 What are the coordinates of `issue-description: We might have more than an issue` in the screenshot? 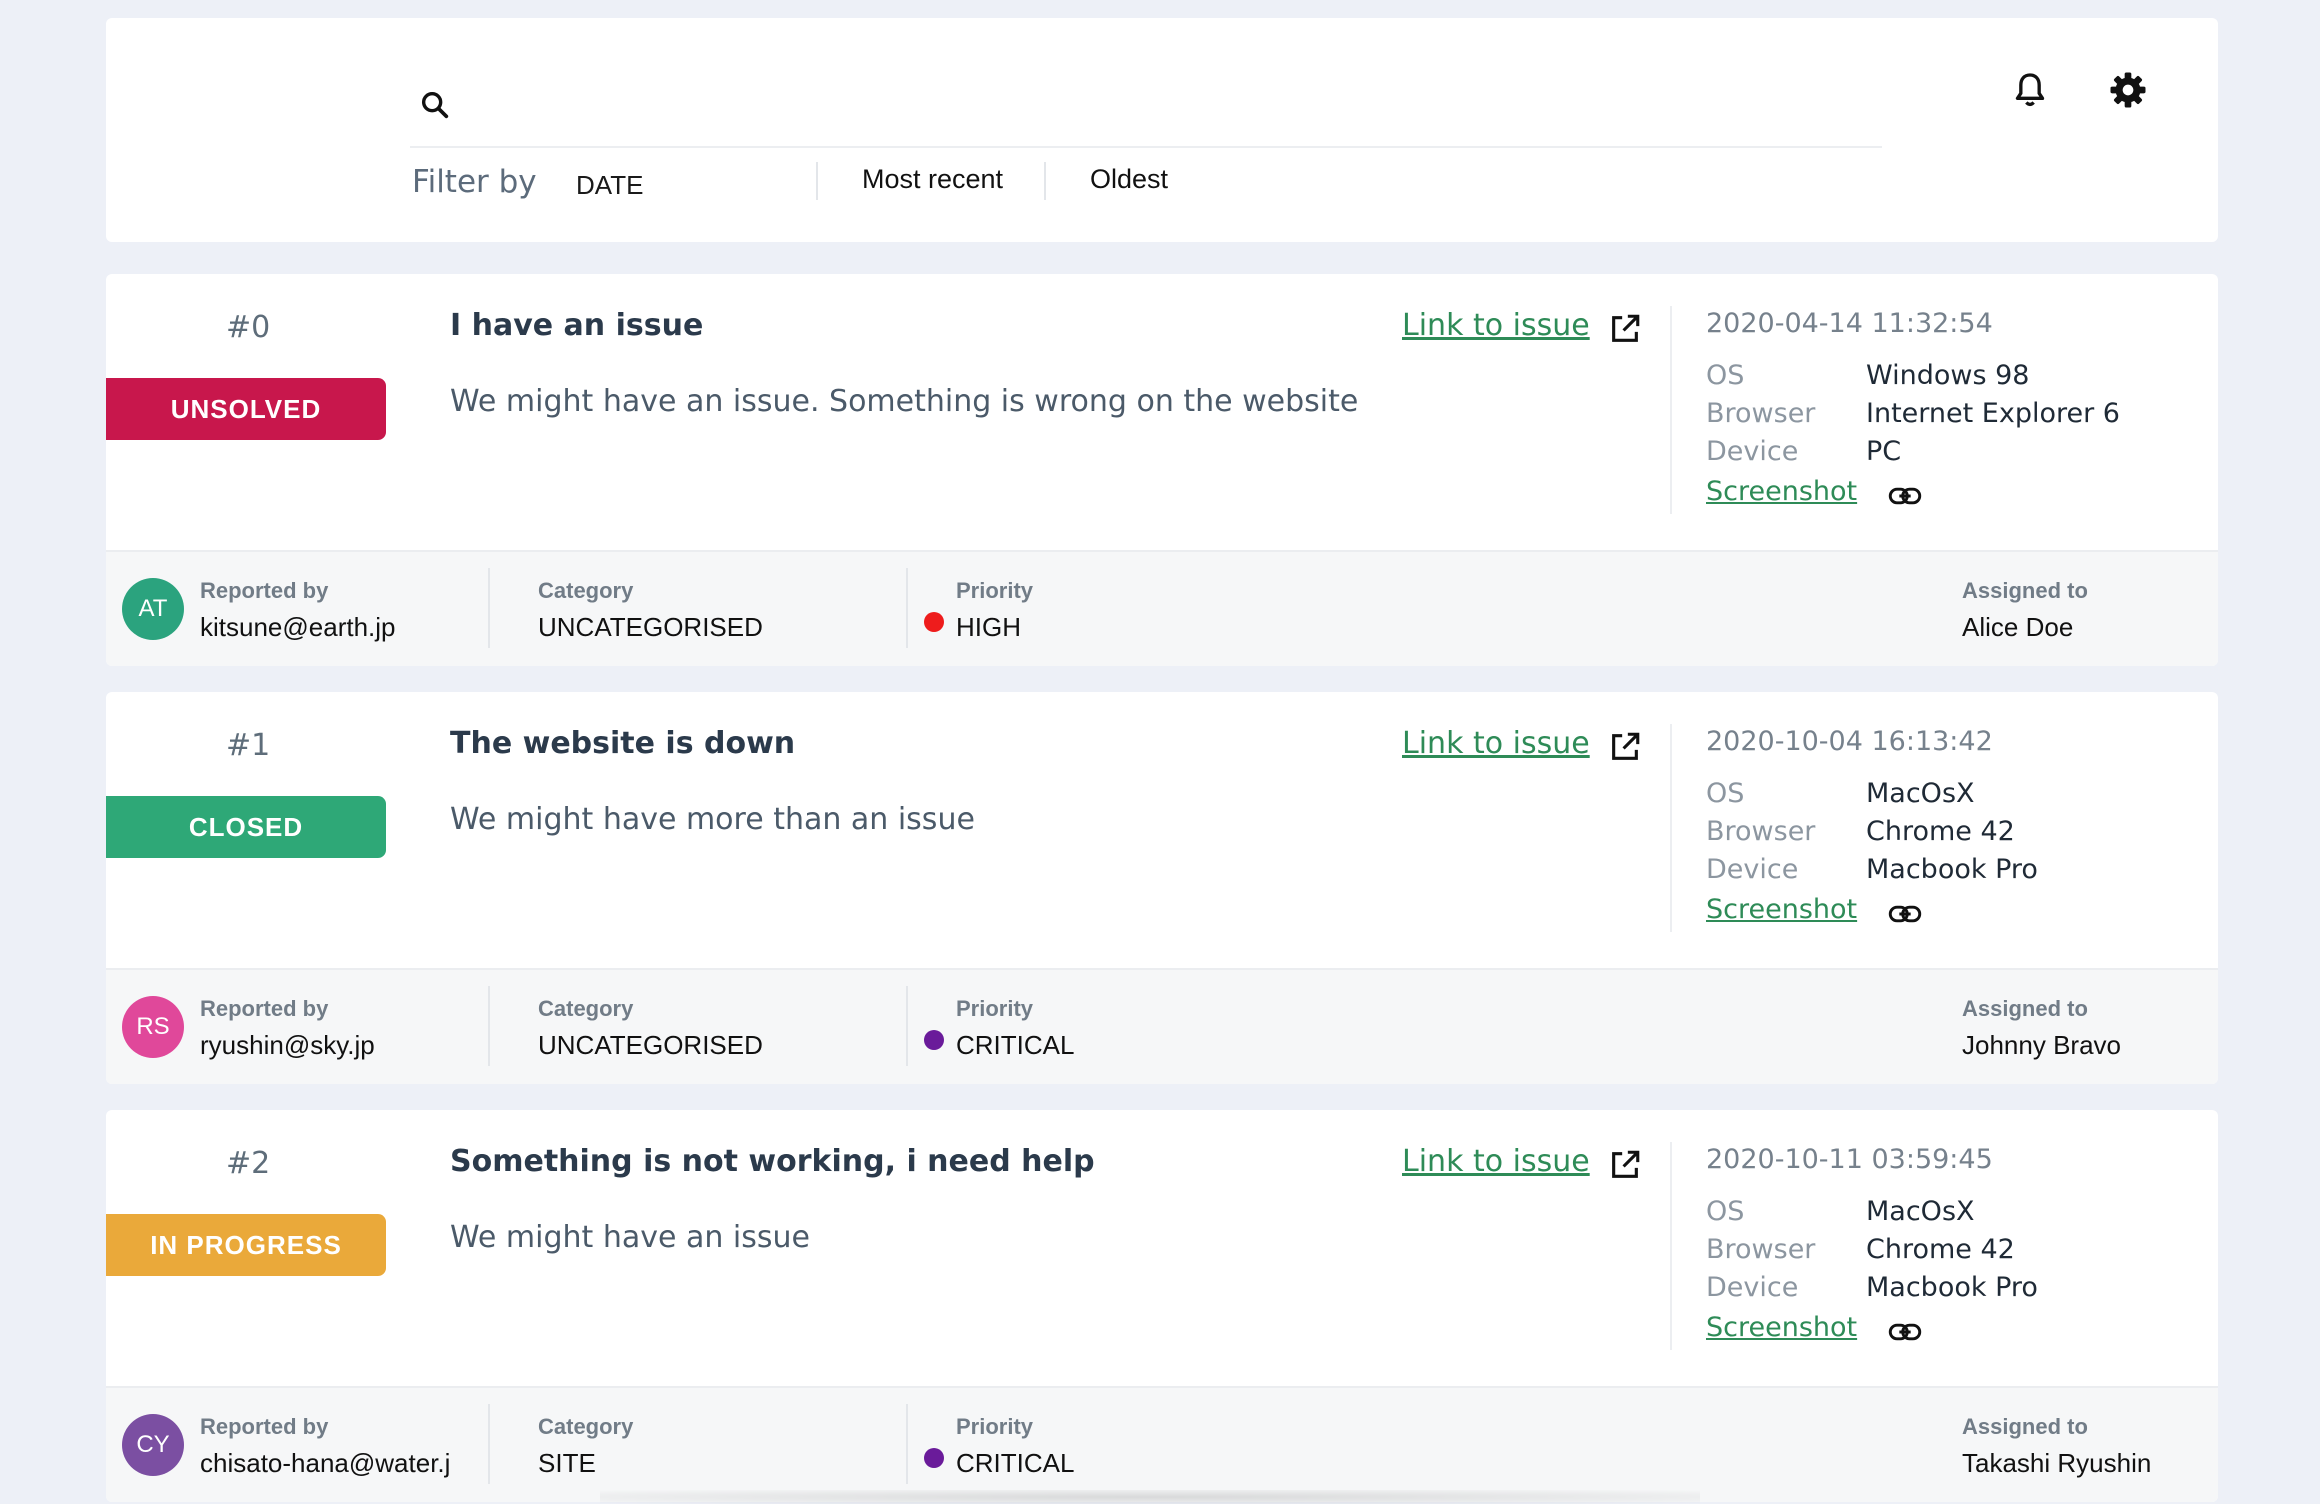 It's located at (712, 819).